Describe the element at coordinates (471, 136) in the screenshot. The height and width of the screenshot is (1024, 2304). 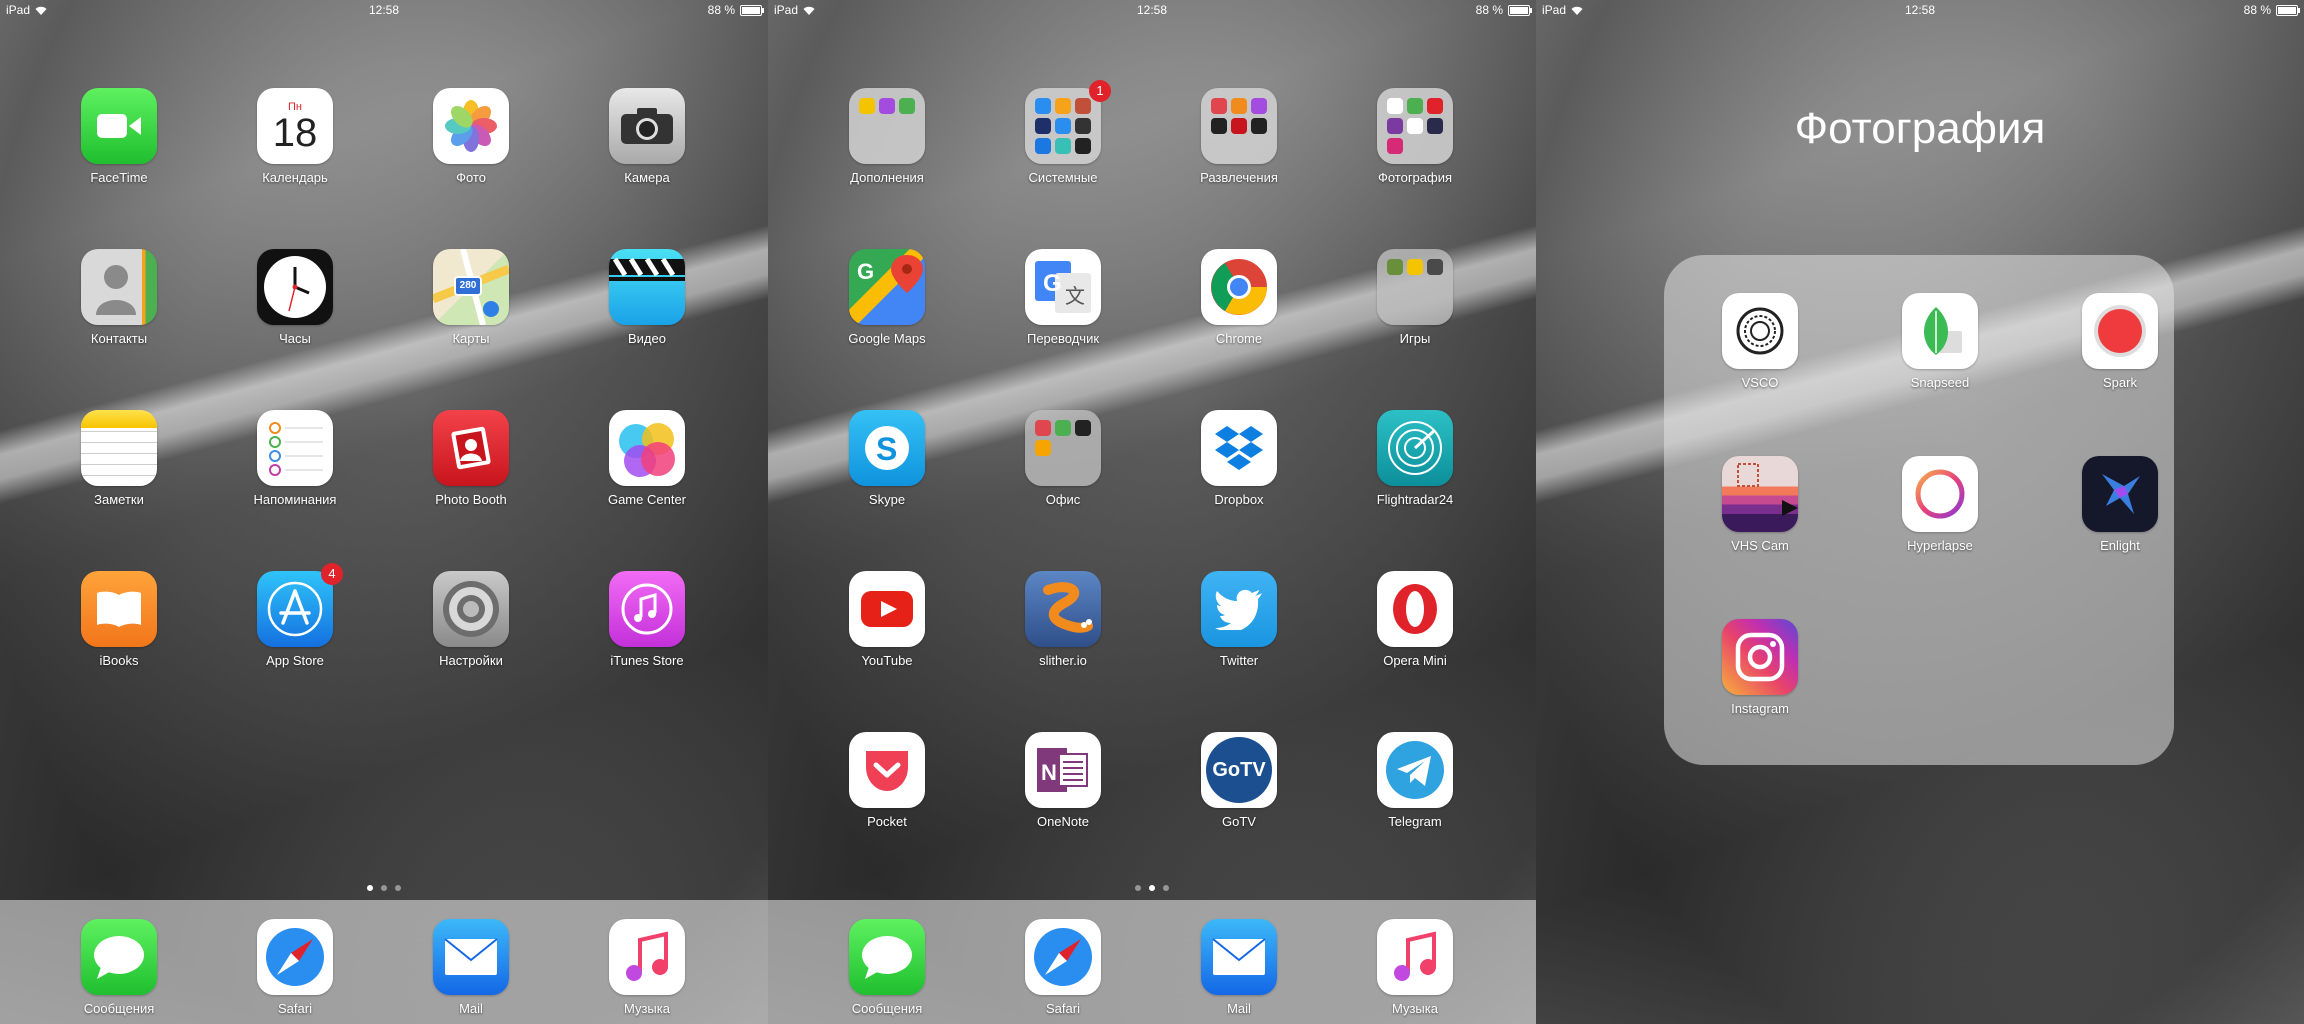
I see `app-photos: Фото` at that location.